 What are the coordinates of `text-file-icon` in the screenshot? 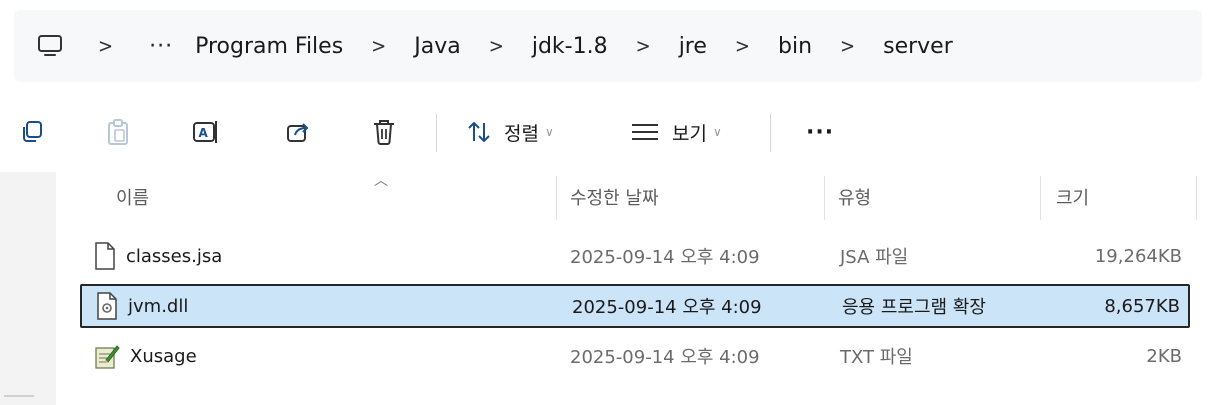 It's located at (107, 356).